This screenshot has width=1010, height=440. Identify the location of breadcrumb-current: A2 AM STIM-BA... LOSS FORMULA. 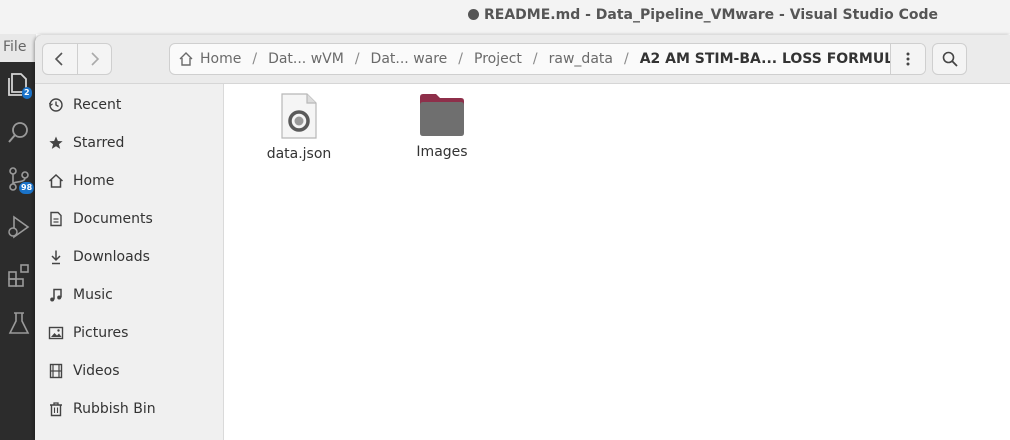
(772, 59).